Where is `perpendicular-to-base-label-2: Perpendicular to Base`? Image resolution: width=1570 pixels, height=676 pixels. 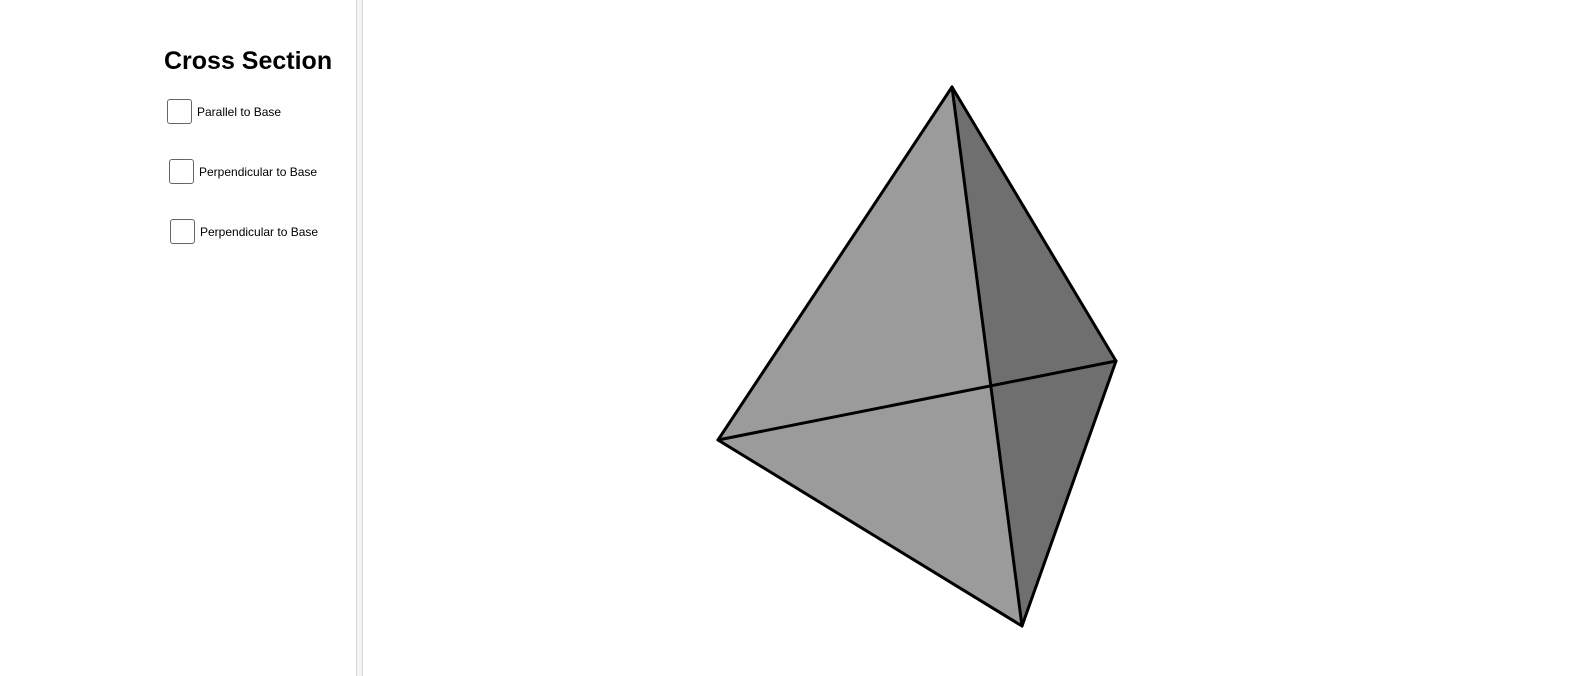
perpendicular-to-base-label-2: Perpendicular to Base is located at coordinates (259, 231).